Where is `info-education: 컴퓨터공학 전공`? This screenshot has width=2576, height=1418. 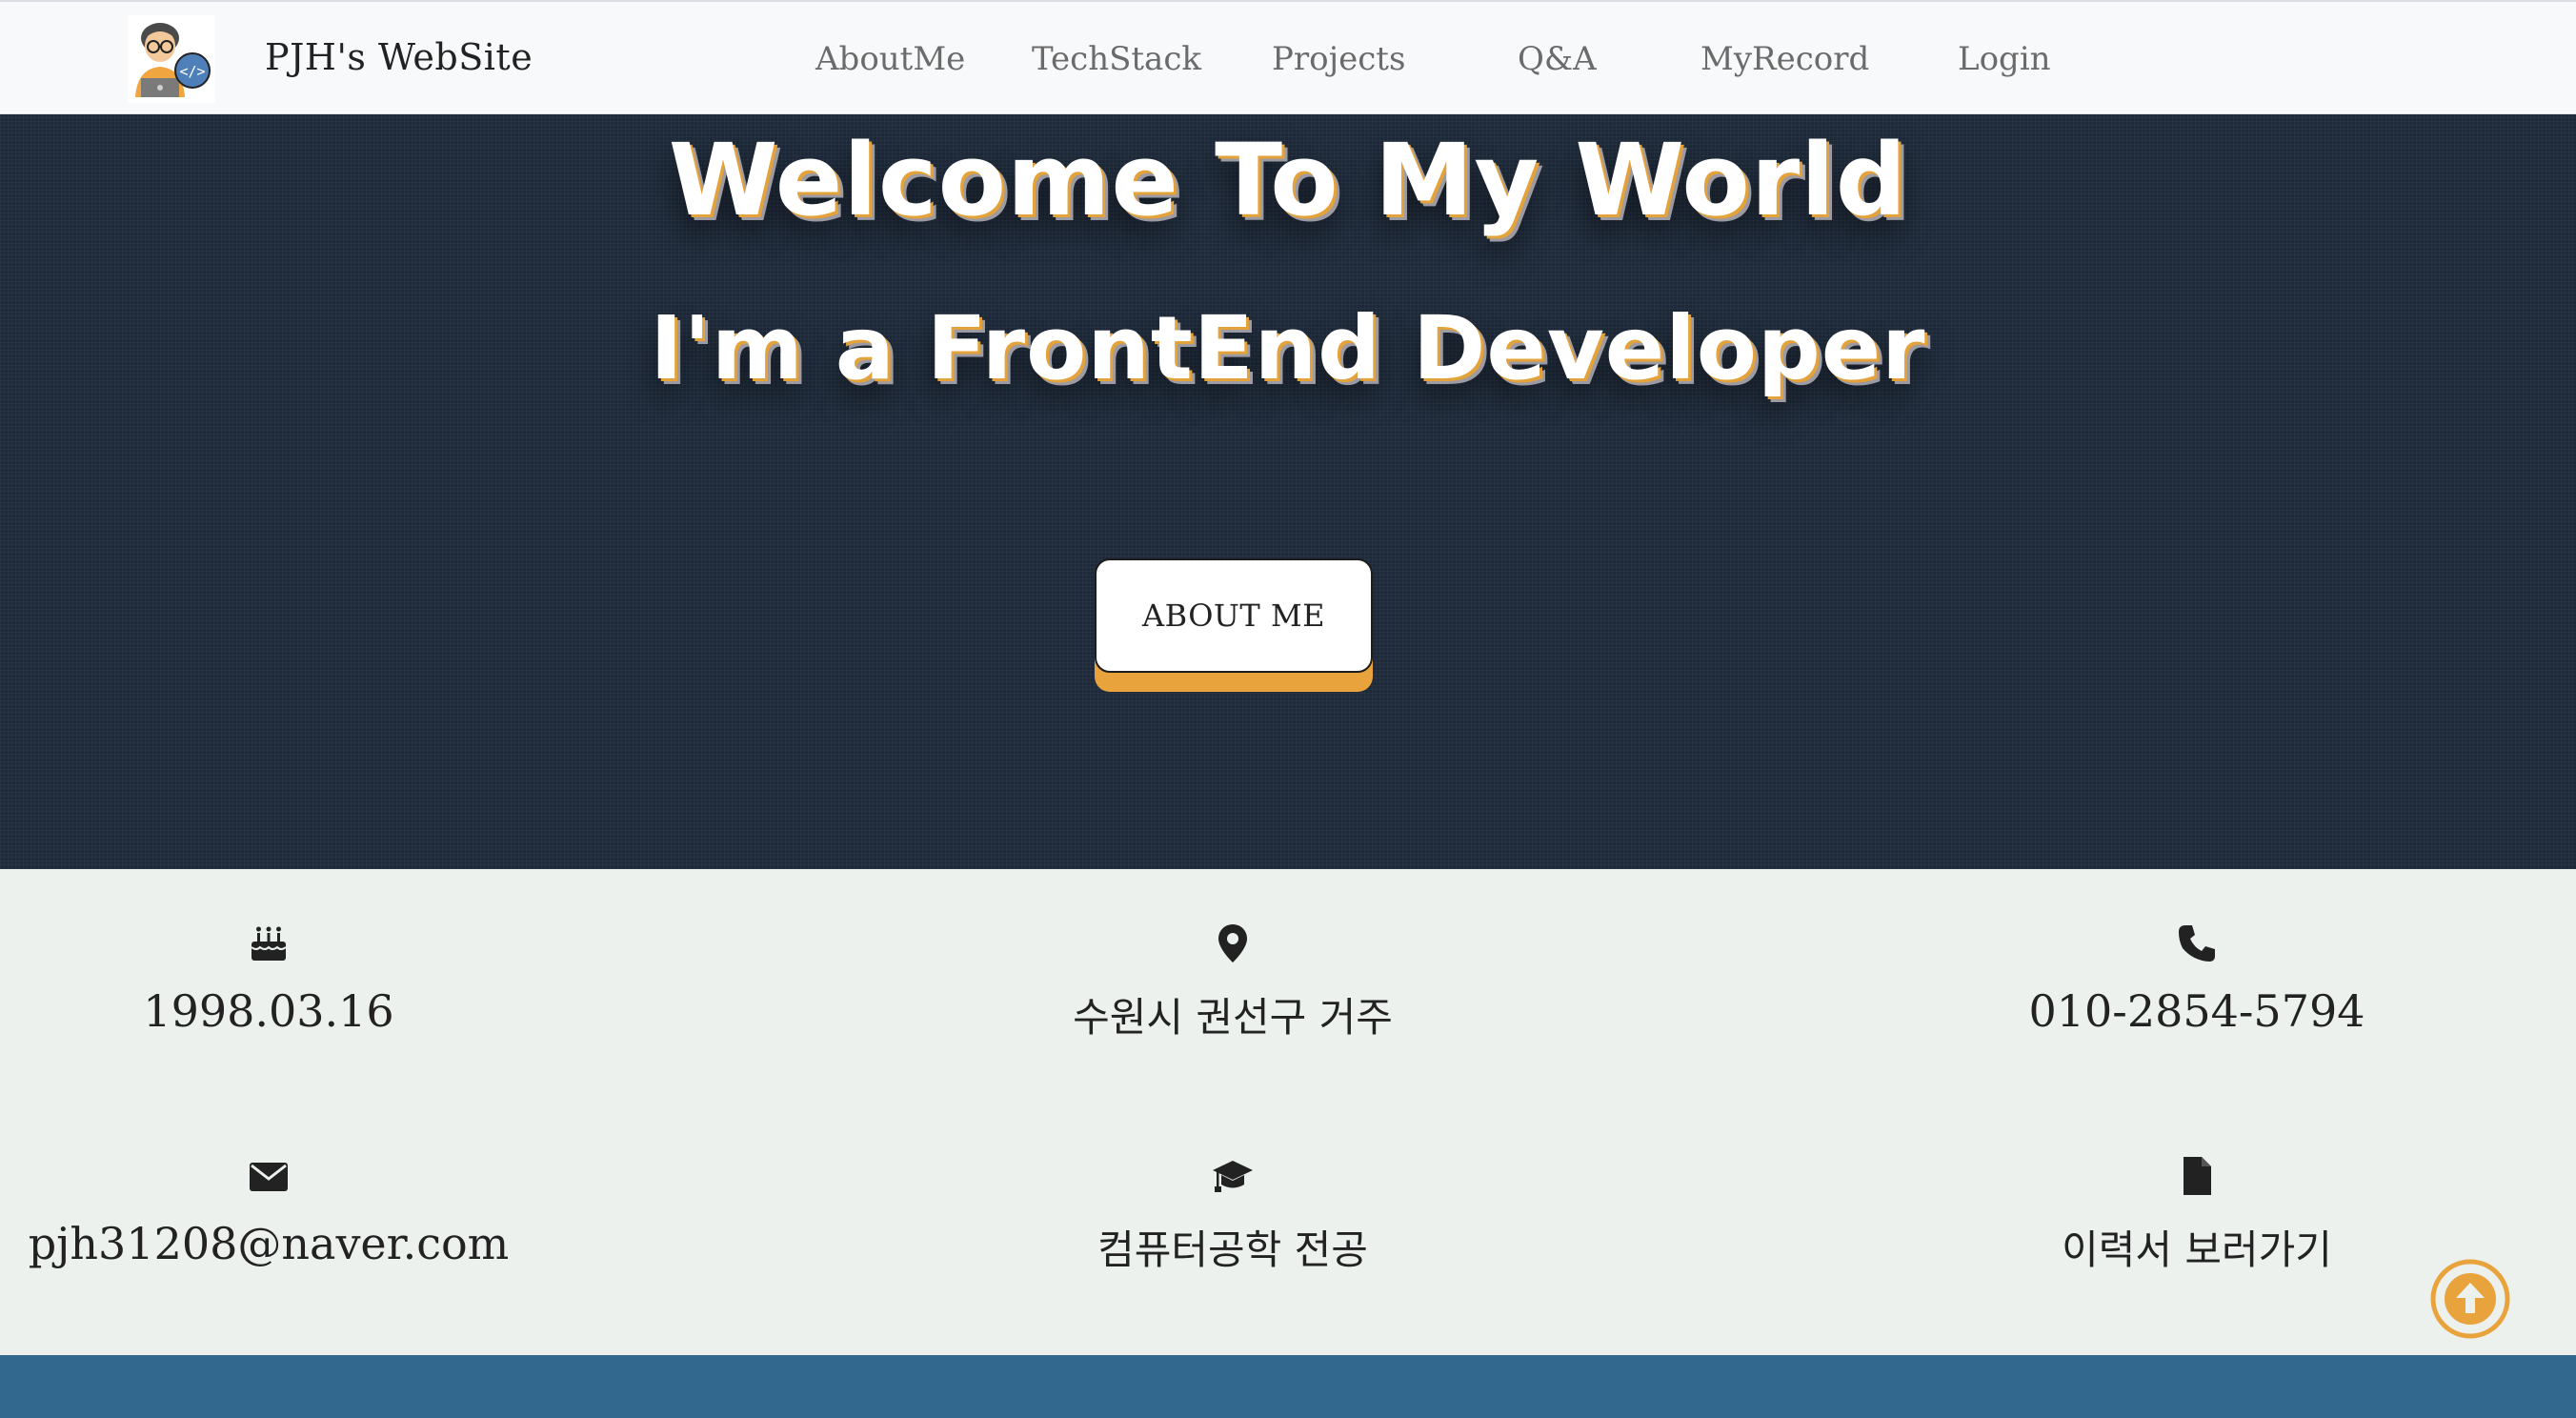
info-education: 컴퓨터공학 전공 is located at coordinates (1233, 1215).